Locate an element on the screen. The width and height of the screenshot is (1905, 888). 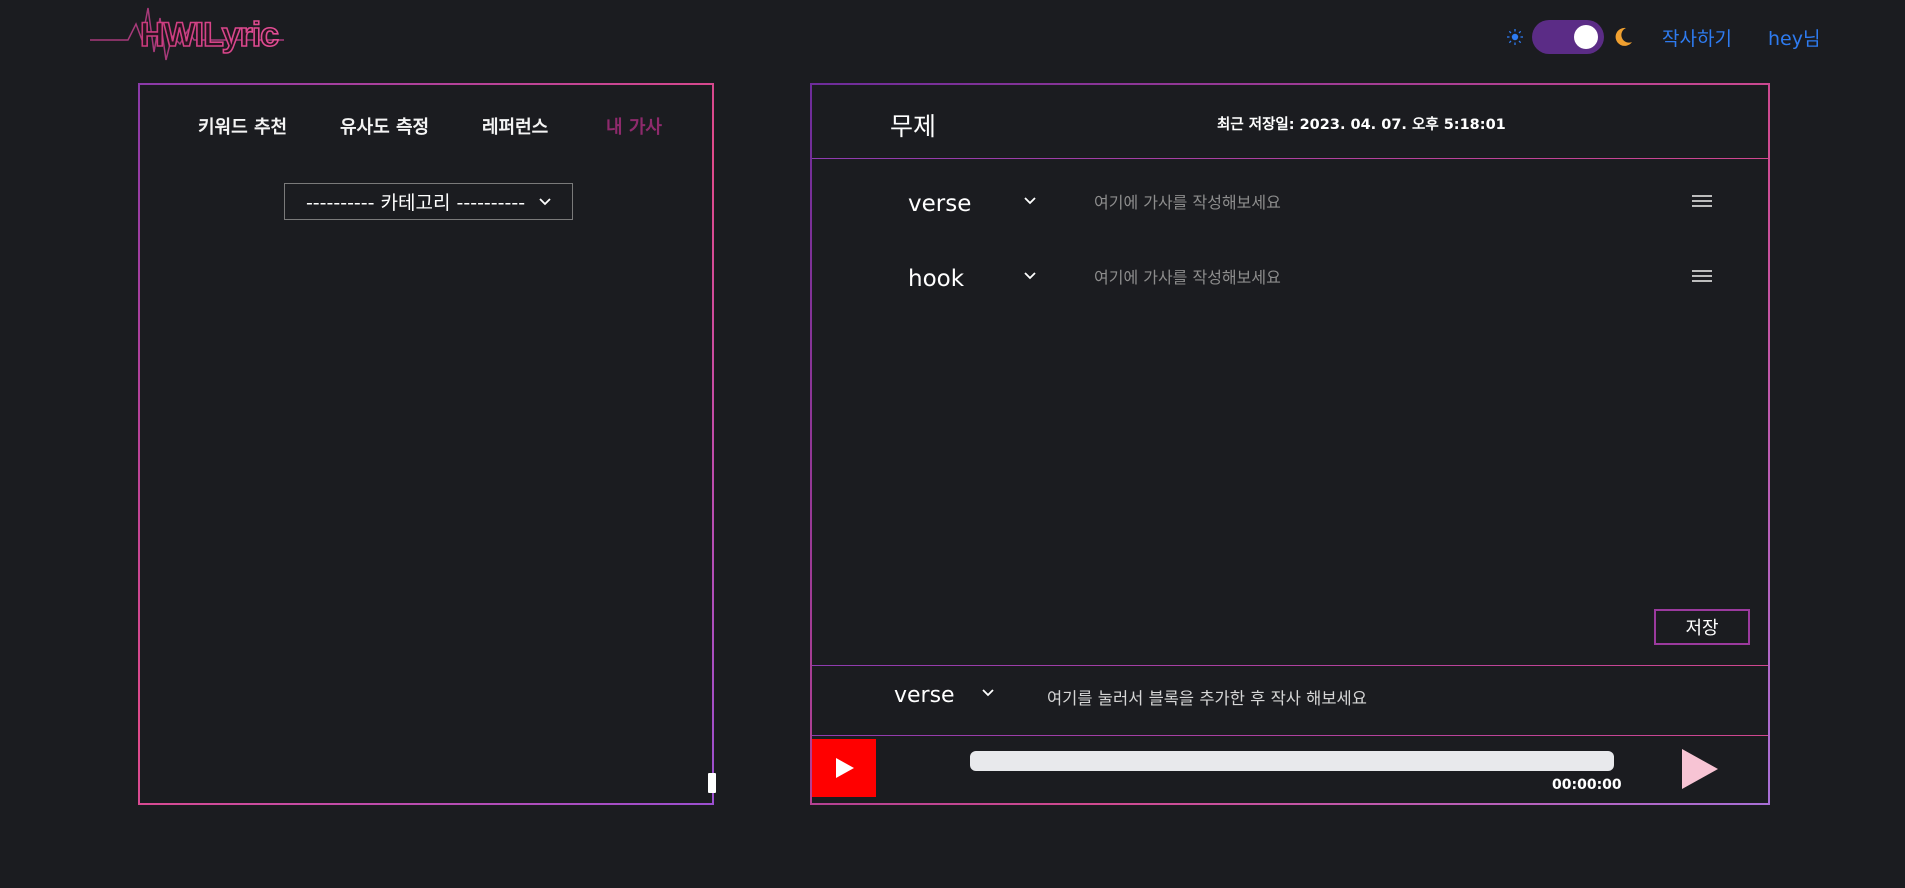
logo-graphic: HWILyric is located at coordinates (187, 34).